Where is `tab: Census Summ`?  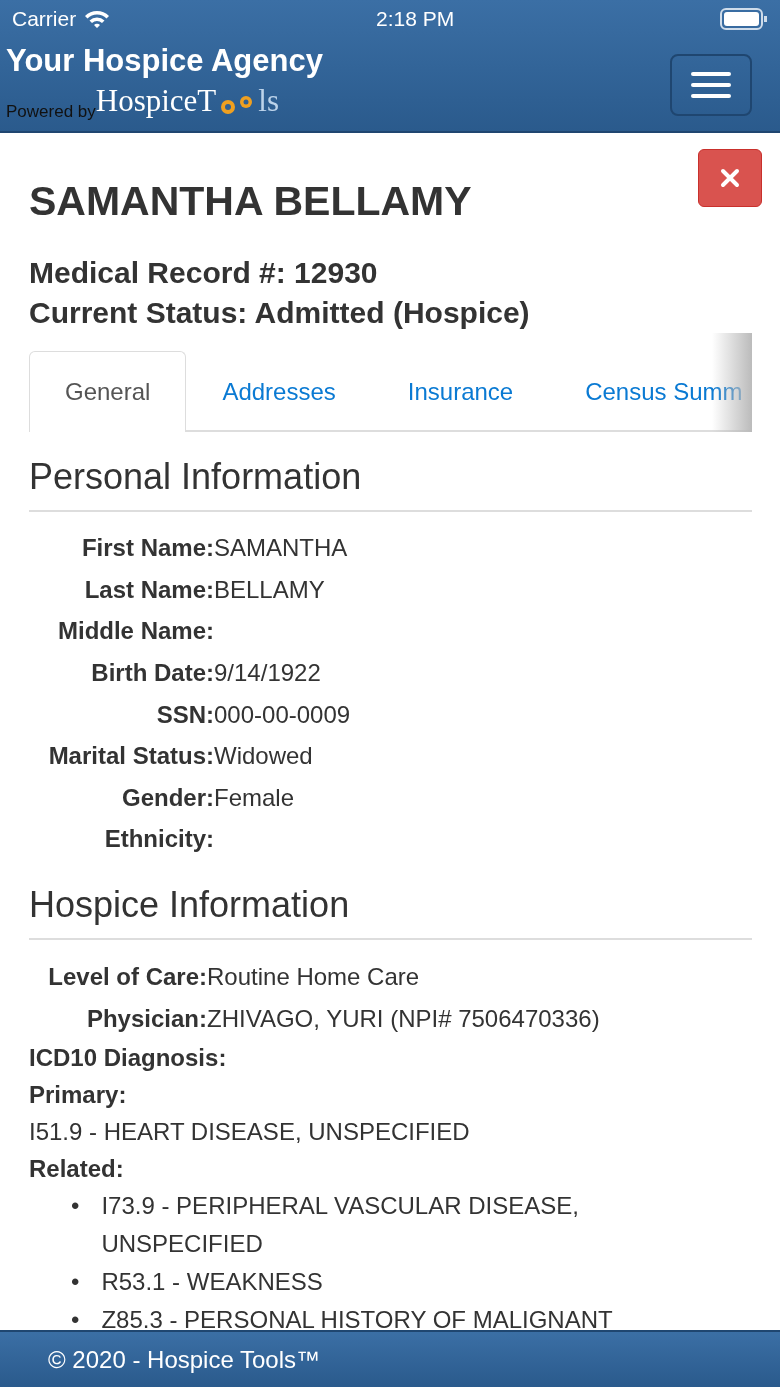 tab: Census Summ is located at coordinates (650, 391).